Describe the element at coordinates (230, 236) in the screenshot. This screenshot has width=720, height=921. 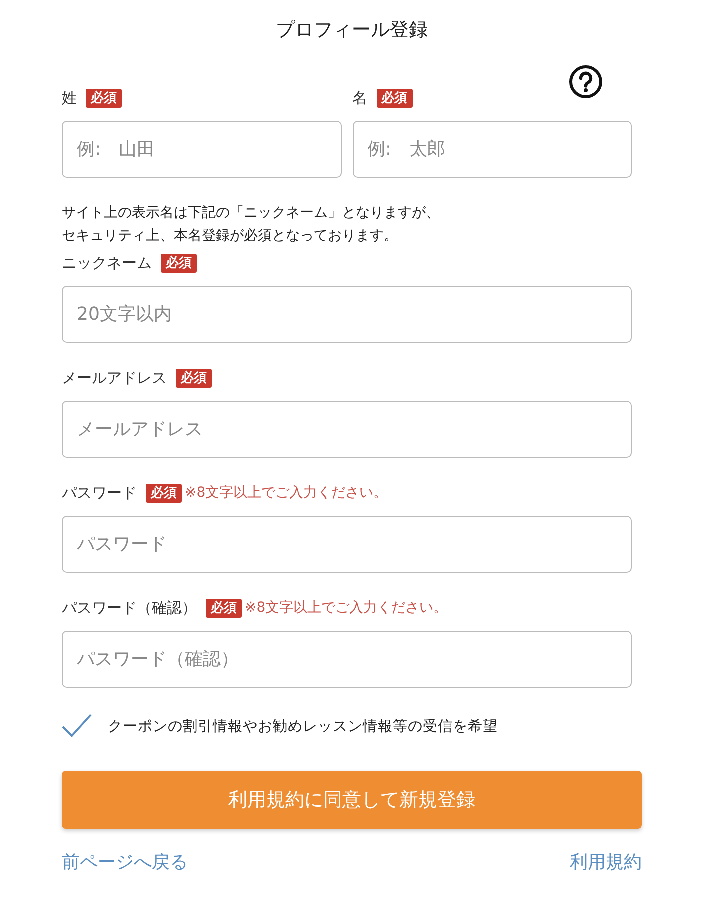
I see `notice-text: セキュリティ上、本名登録が必須となっております。` at that location.